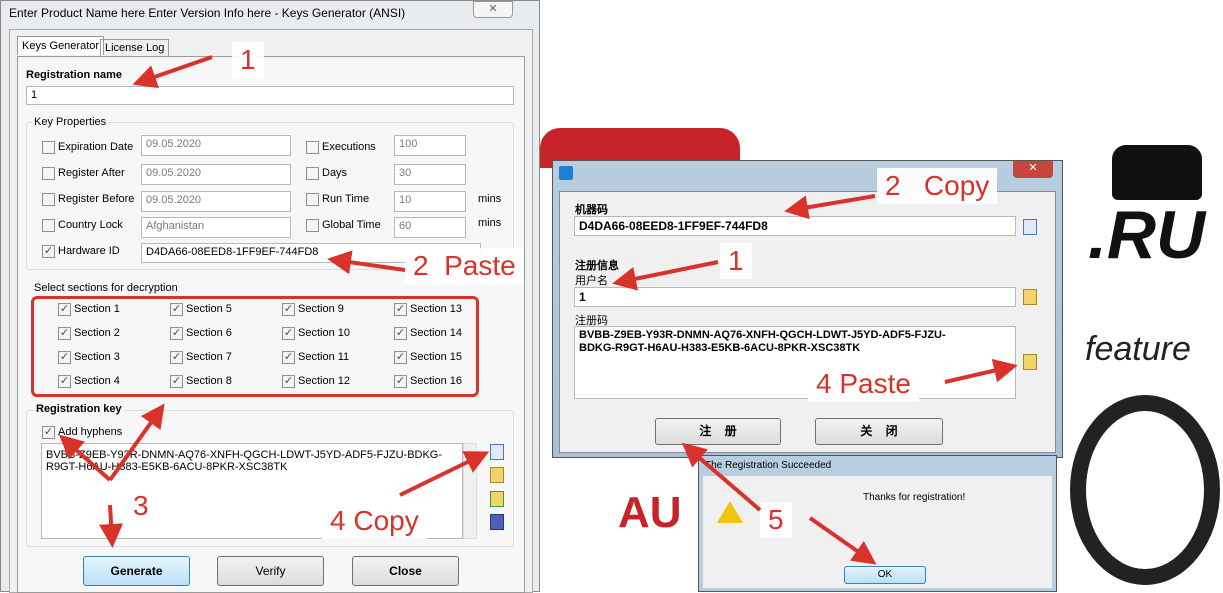  I want to click on arrow-3b, so click(85, 458).